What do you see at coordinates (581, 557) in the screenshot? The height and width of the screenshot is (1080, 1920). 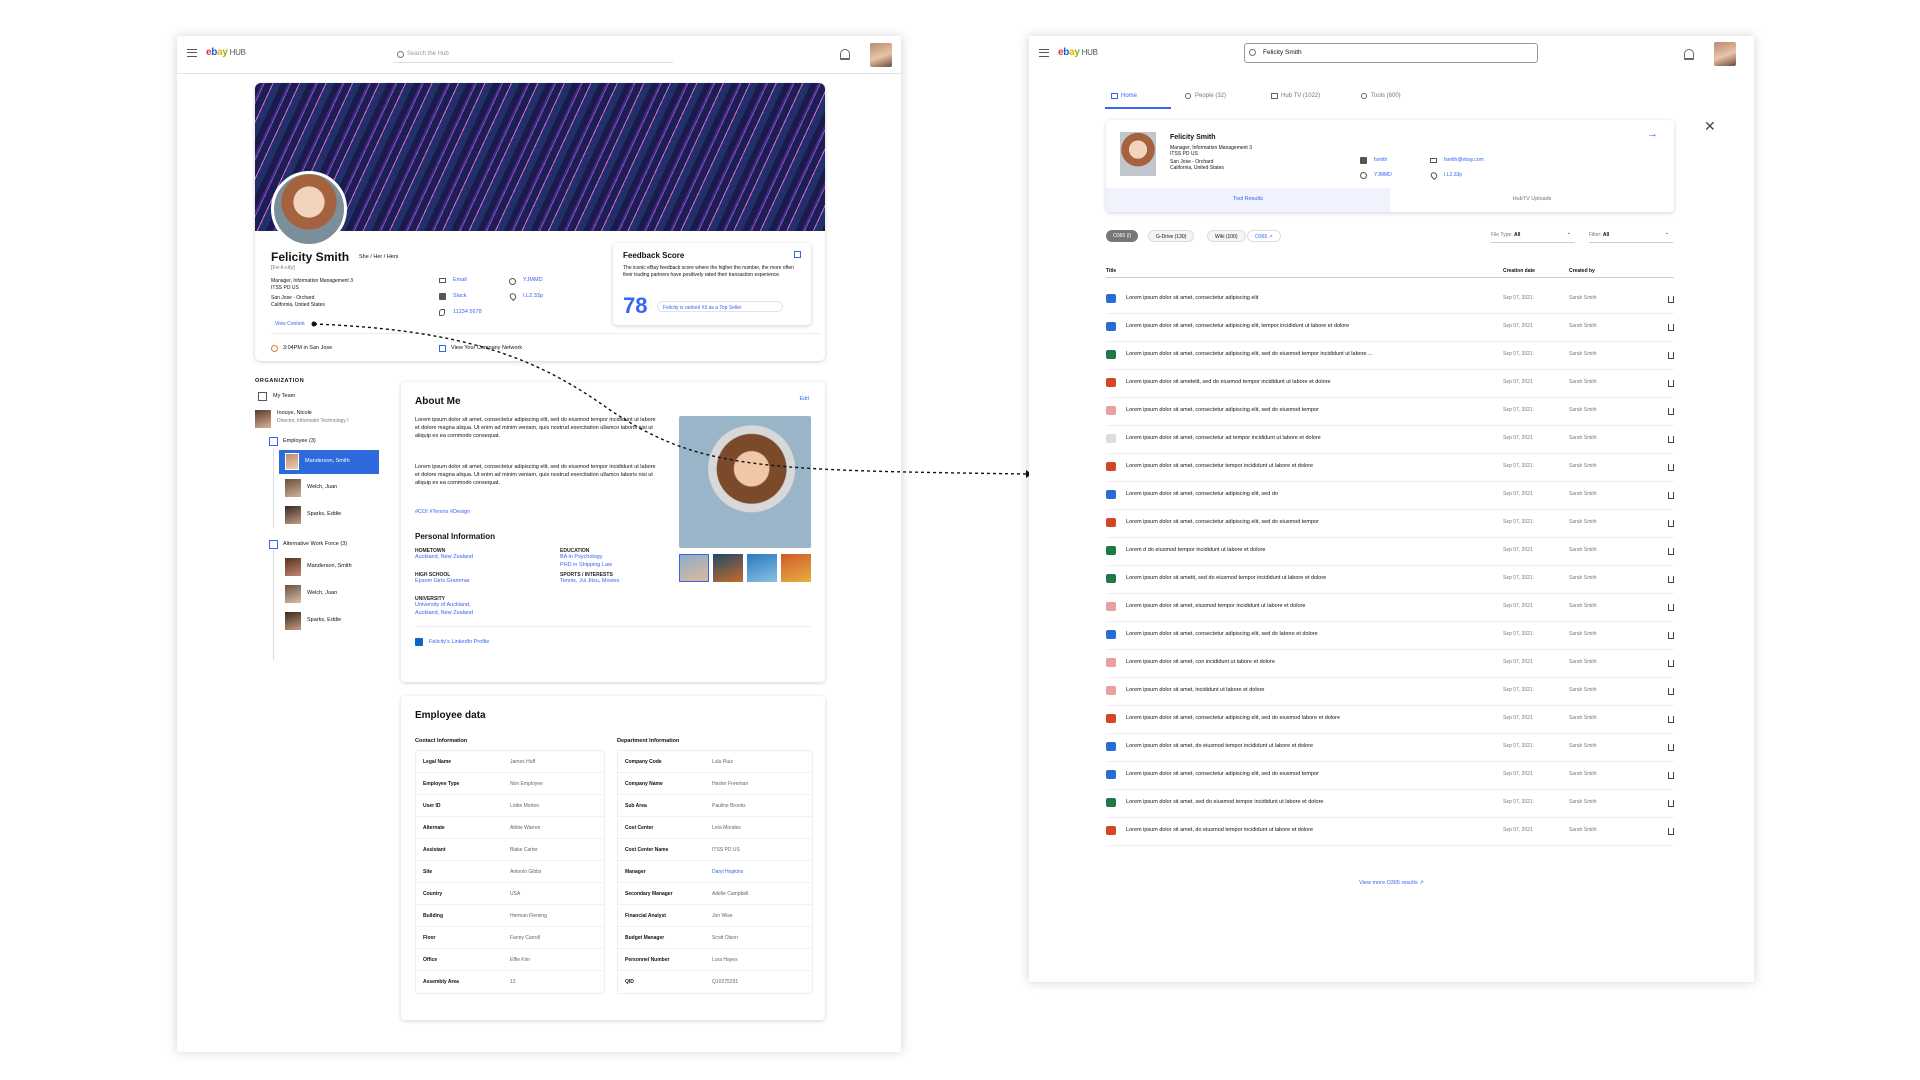 I see `education-value: BA in Psychology` at bounding box center [581, 557].